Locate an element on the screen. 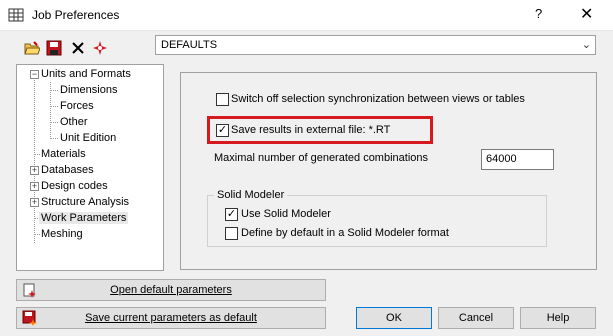  tree-item-label: Databases is located at coordinates (67, 170).